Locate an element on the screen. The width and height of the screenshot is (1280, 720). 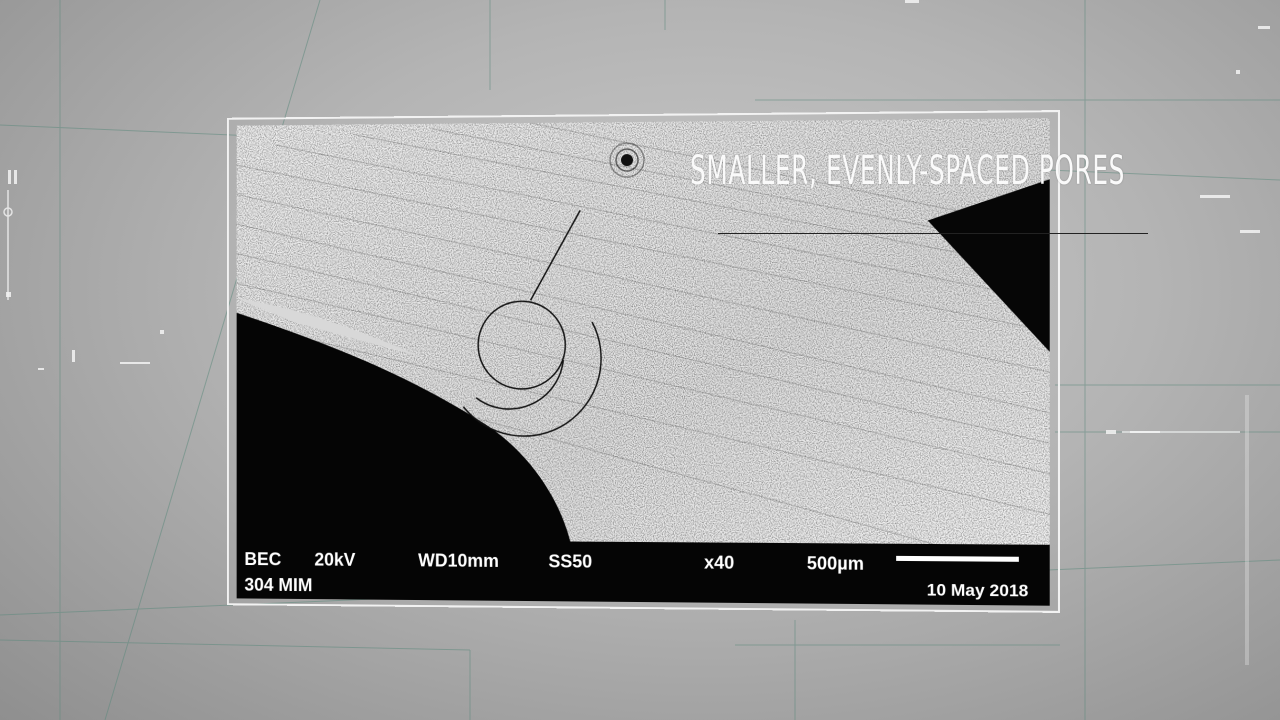
caption-underline is located at coordinates (933, 233).